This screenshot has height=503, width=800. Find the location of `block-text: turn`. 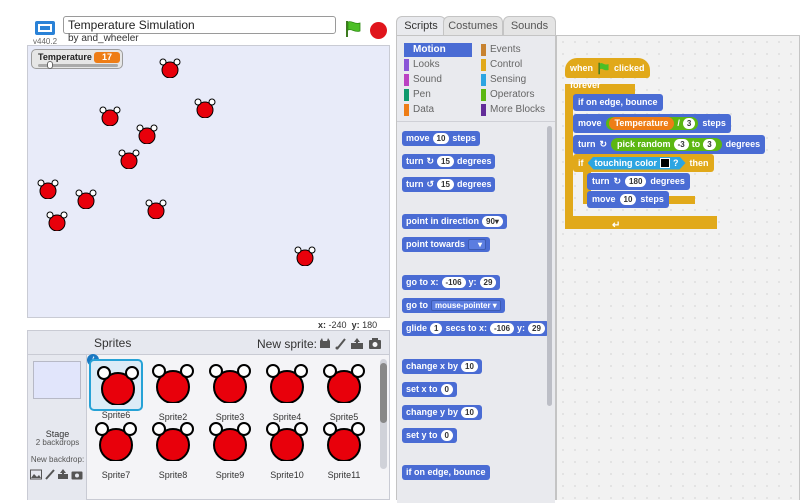

block-text: turn is located at coordinates (587, 144).